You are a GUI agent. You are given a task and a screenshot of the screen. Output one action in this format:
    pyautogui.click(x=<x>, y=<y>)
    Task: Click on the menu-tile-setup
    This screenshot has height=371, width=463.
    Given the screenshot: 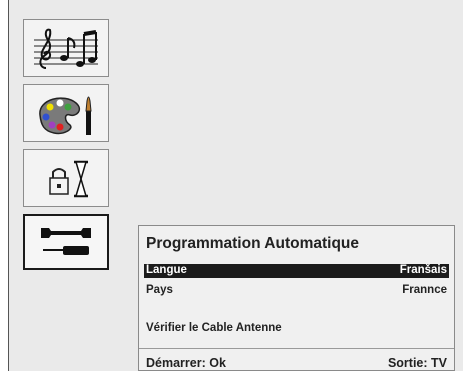 What is the action you would take?
    pyautogui.click(x=66, y=242)
    